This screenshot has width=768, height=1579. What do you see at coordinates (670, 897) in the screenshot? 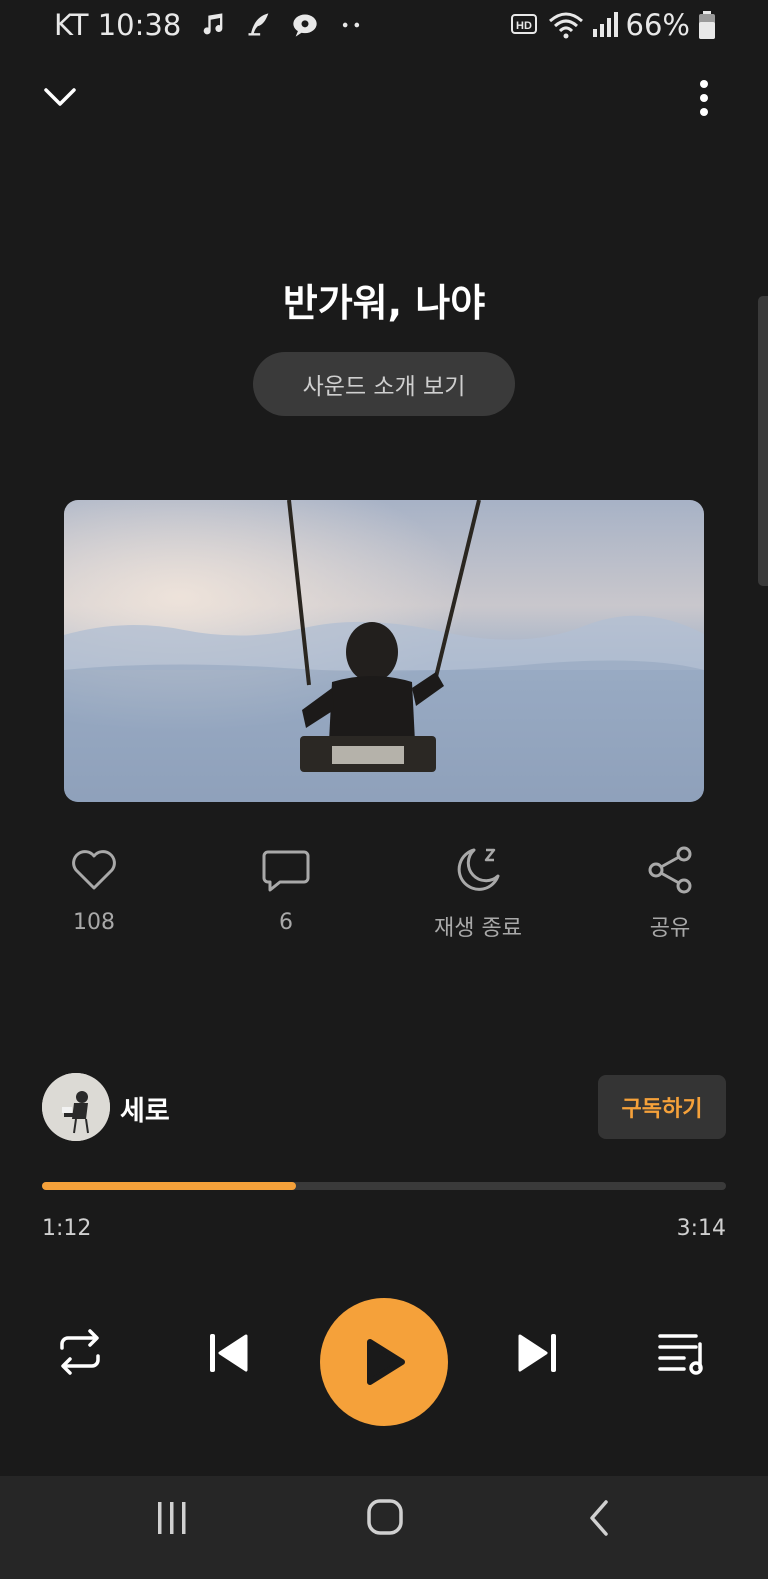
I see `share-button: 공유` at bounding box center [670, 897].